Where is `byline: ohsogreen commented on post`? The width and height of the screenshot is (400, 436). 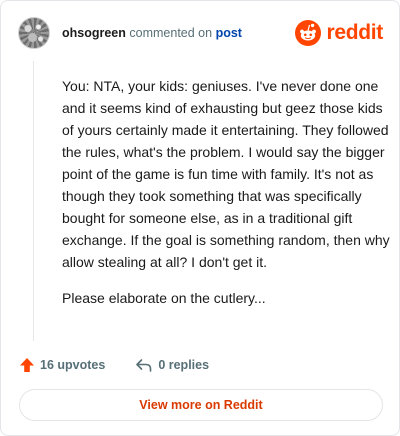 byline: ohsogreen commented on post is located at coordinates (152, 33).